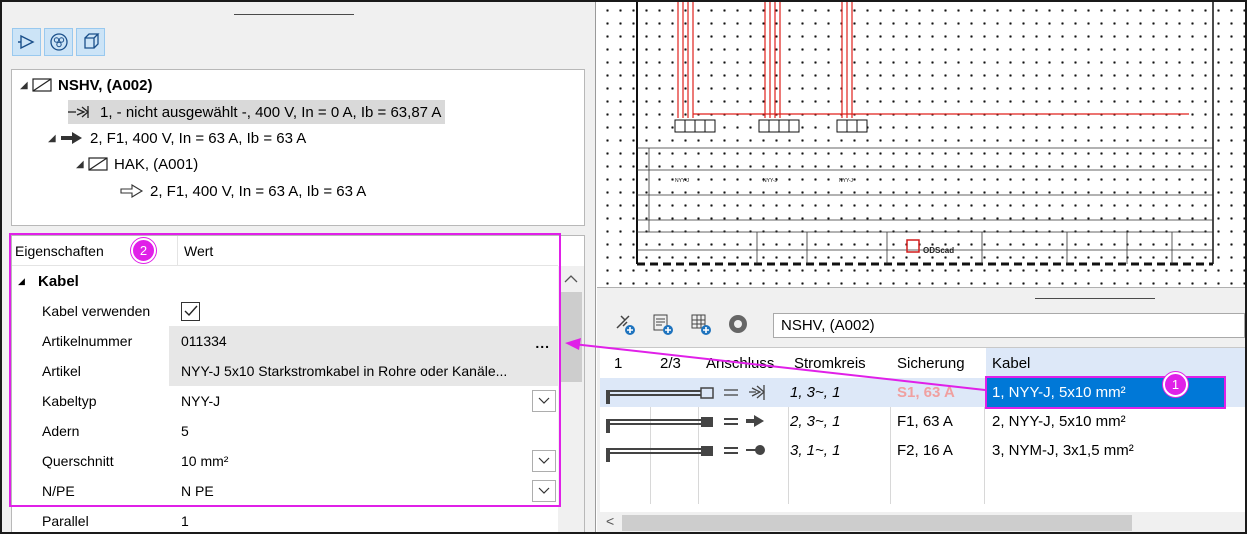 The image size is (1247, 534). Describe the element at coordinates (877, 523) in the screenshot. I see `scrollbar-thumb` at that location.